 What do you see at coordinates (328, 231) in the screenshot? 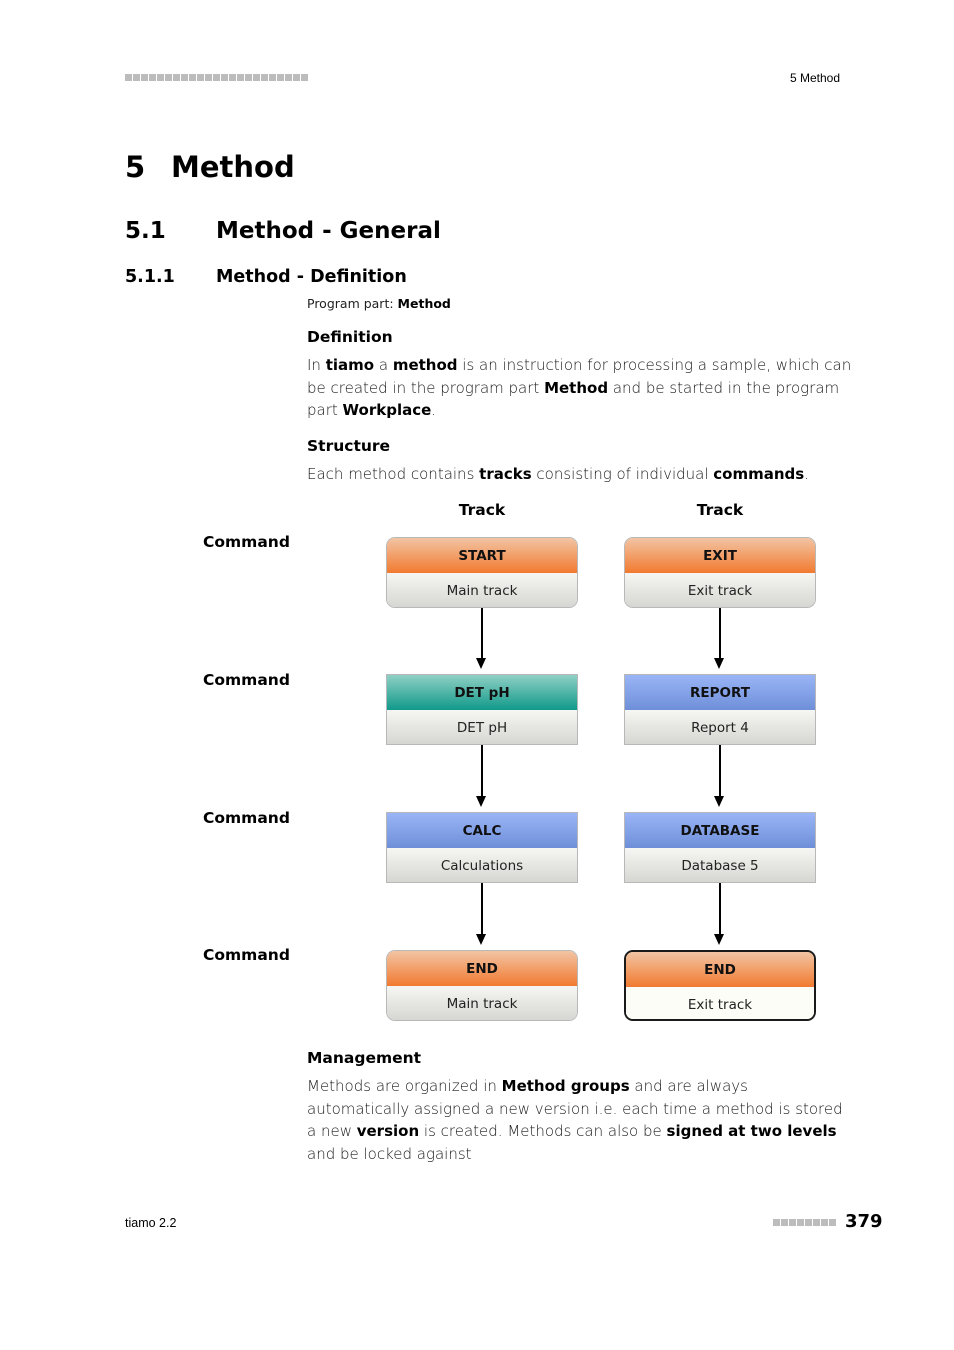
I see `section-title: Method - General` at bounding box center [328, 231].